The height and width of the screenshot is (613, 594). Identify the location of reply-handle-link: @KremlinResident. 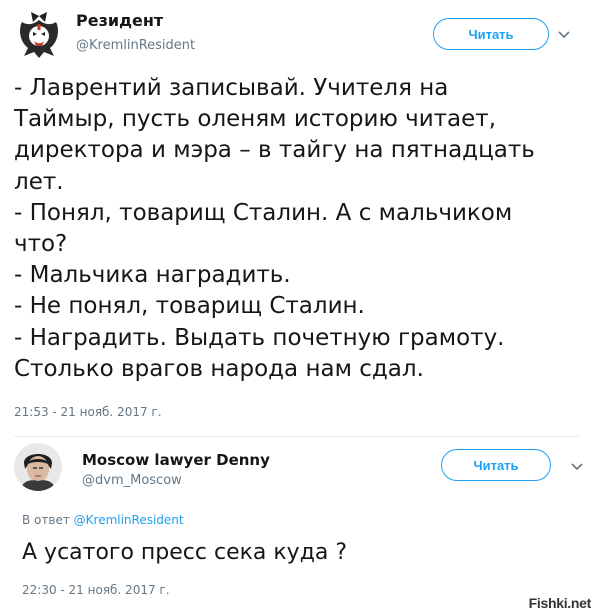
(129, 520).